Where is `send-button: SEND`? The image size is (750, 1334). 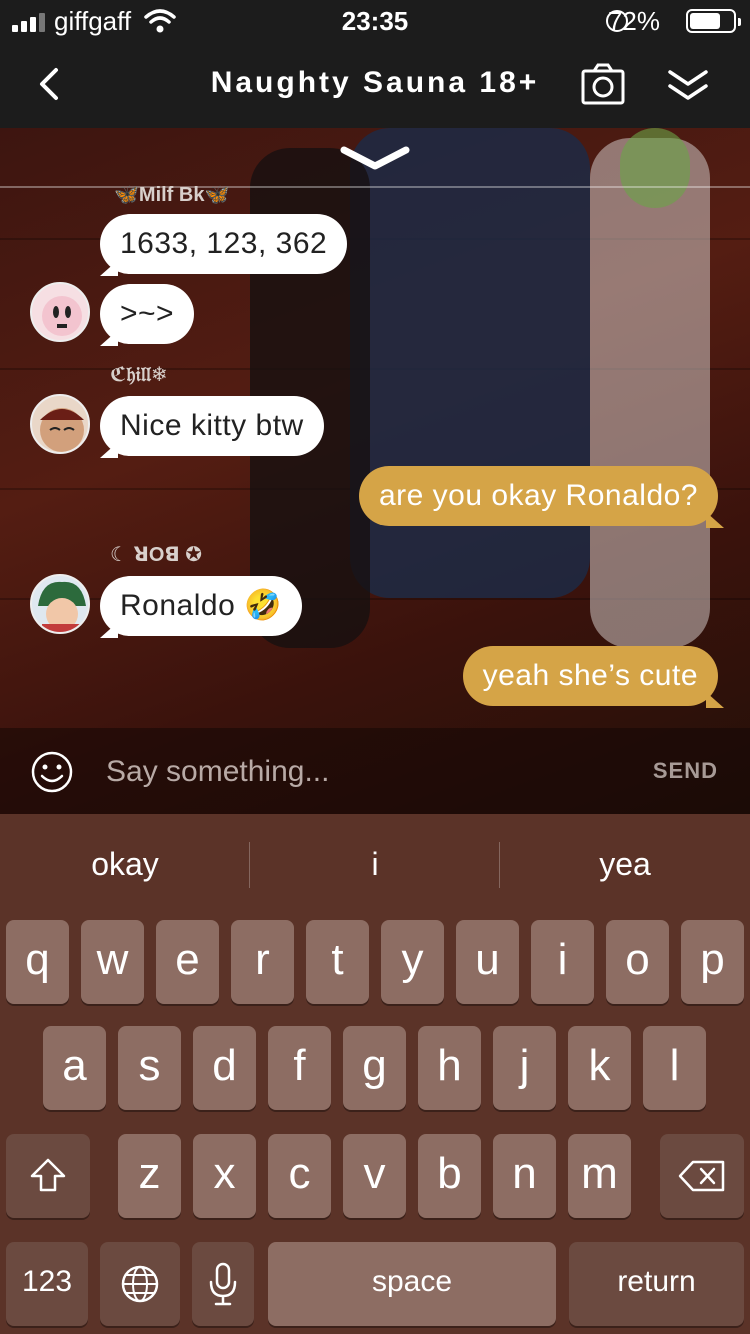
send-button: SEND is located at coordinates (685, 771).